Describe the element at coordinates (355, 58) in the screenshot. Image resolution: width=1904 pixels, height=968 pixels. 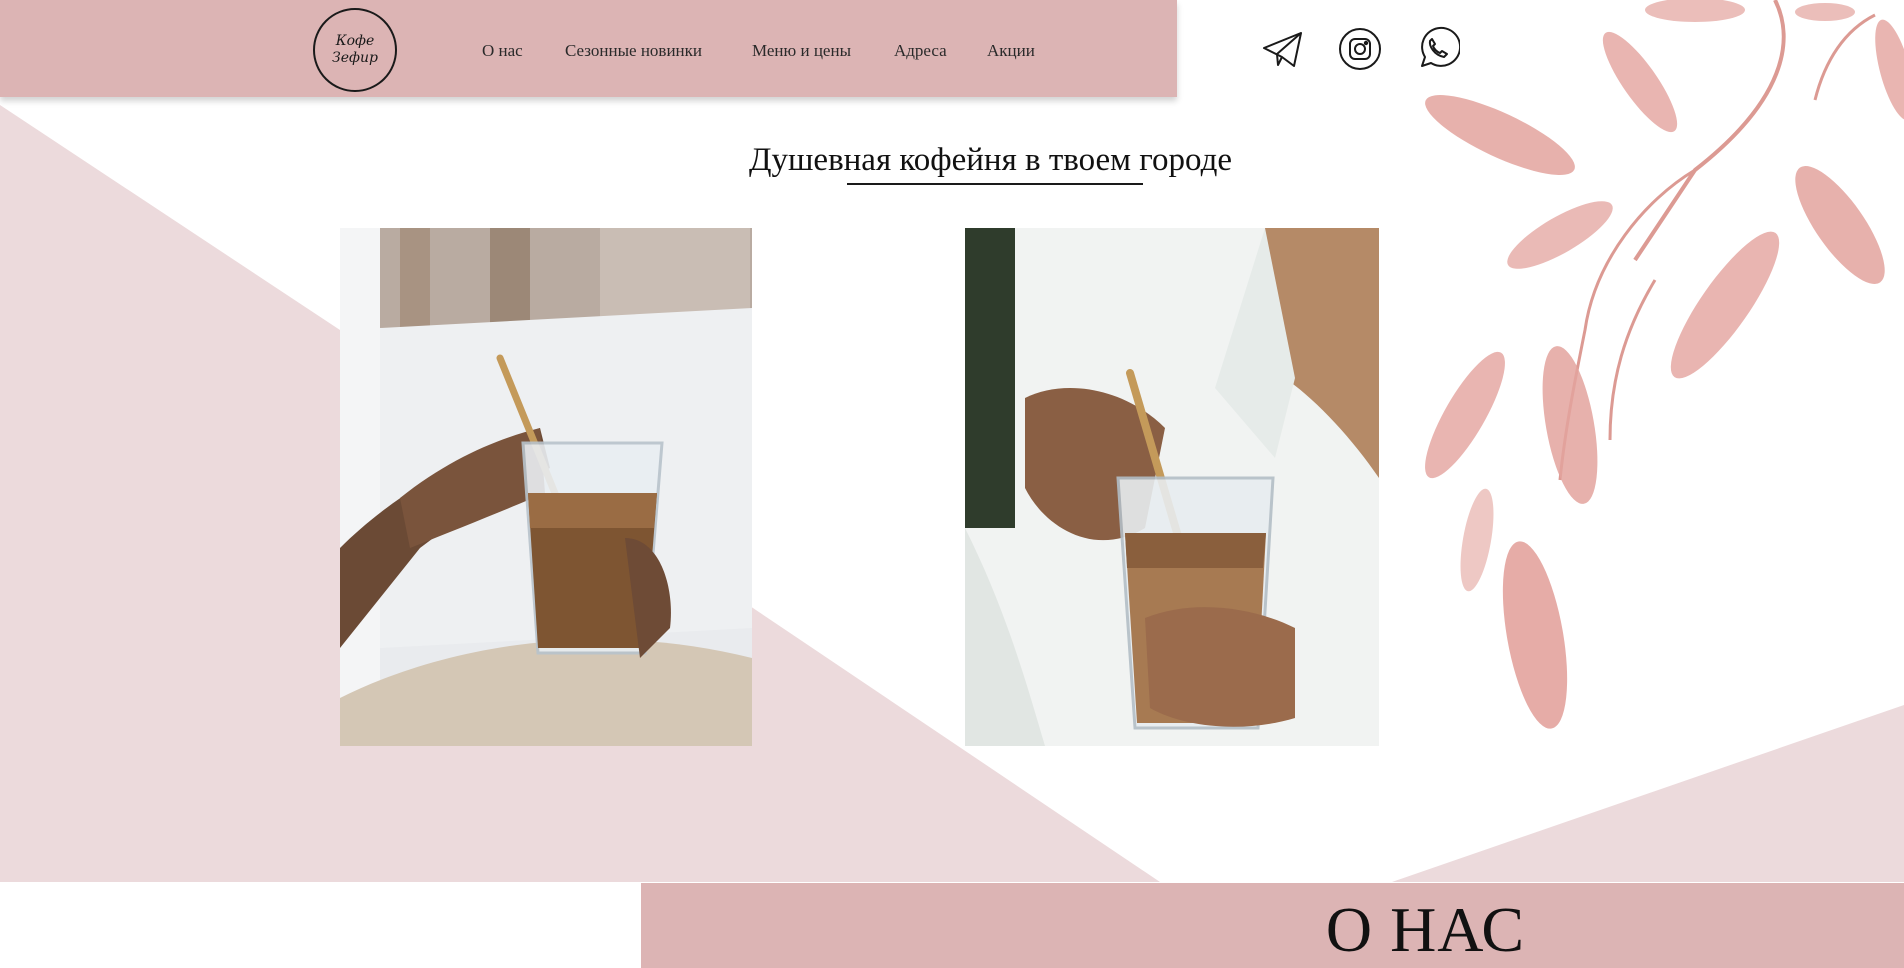
I see `logo-line-2: Зефир` at that location.